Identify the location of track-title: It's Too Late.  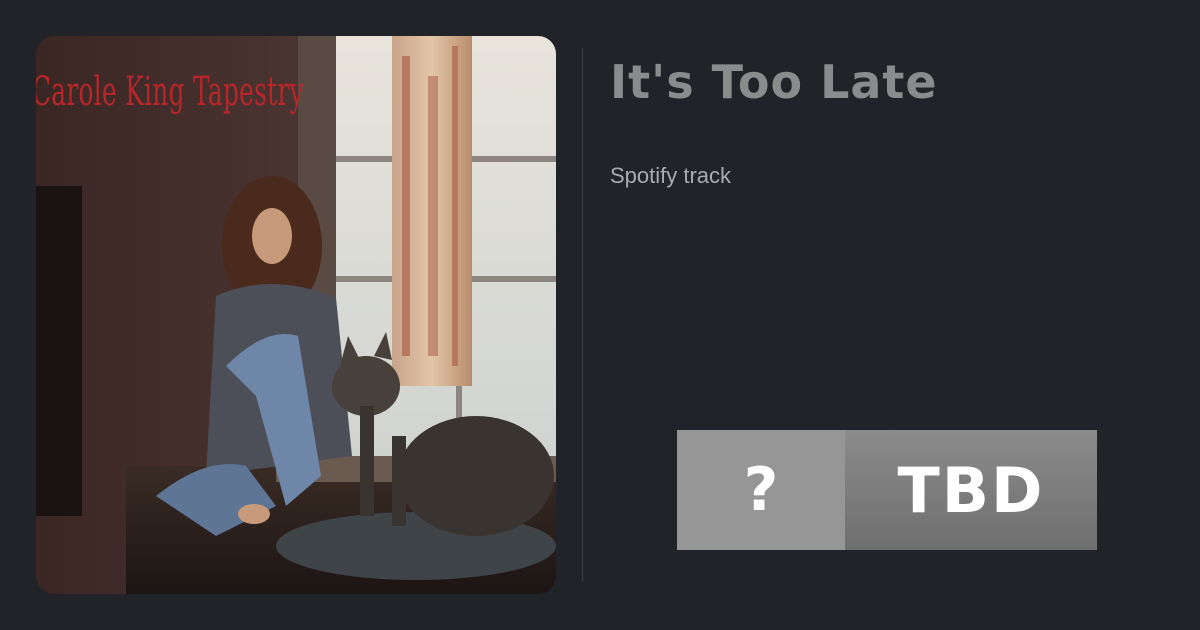
(774, 82).